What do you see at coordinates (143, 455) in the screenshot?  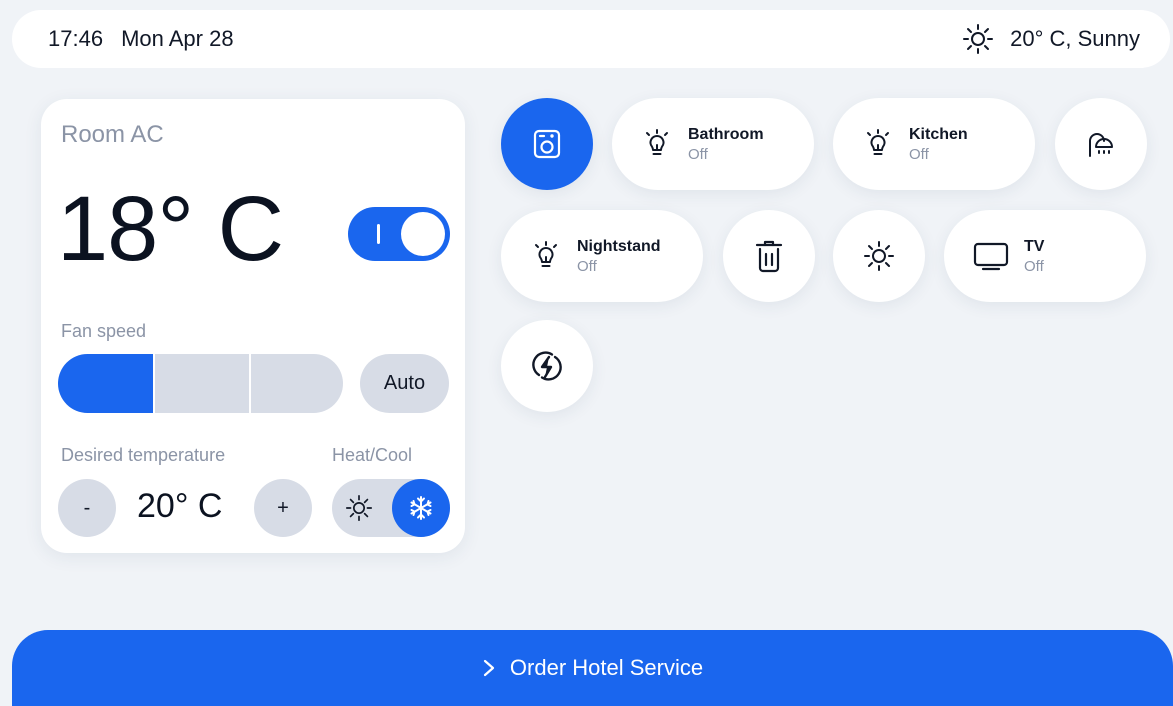 I see `desired-temperature-label: Desired temperature` at bounding box center [143, 455].